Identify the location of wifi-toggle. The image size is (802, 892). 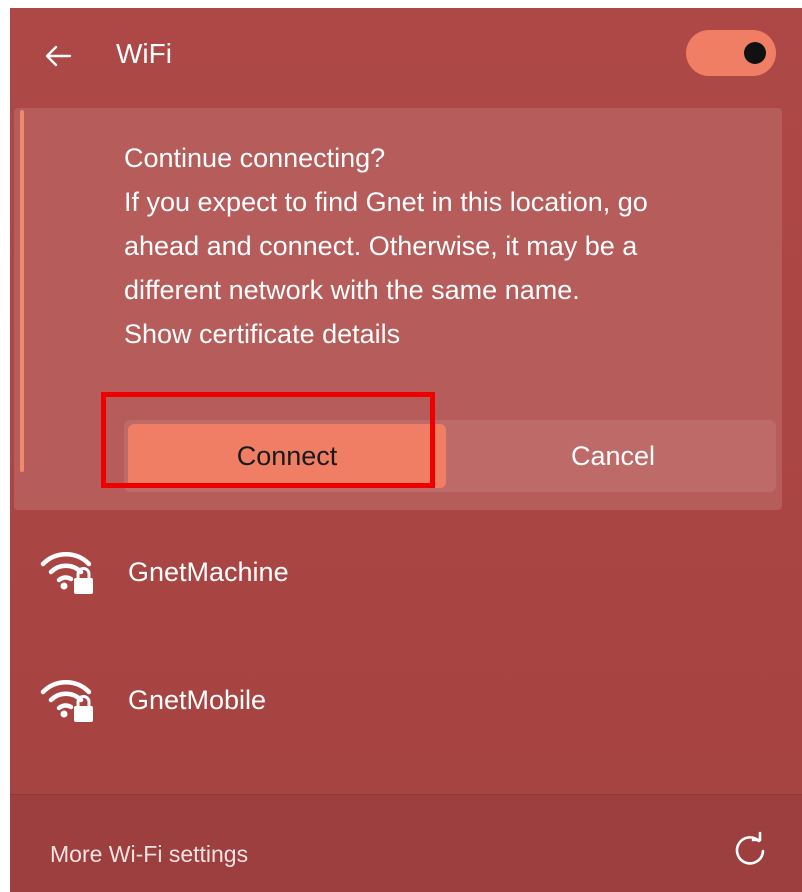
(731, 53).